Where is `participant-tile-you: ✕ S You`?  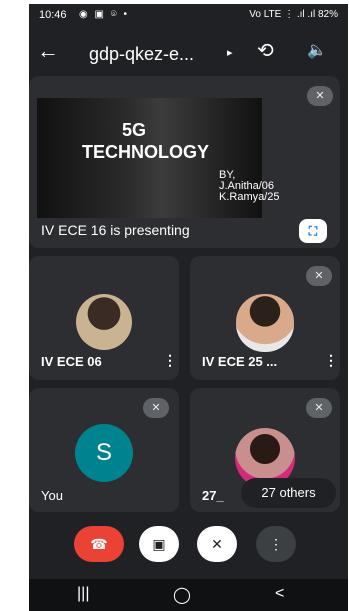 participant-tile-you: ✕ S You is located at coordinates (104, 450).